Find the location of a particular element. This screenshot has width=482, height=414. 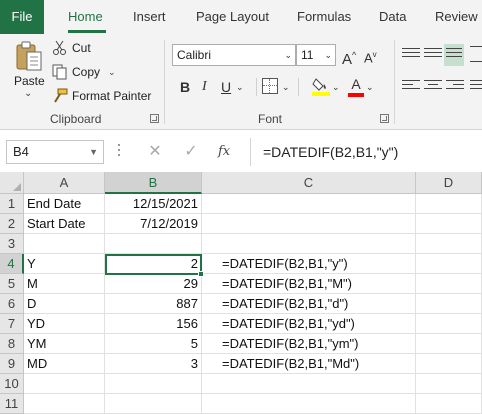

cell-a3 is located at coordinates (64, 244).